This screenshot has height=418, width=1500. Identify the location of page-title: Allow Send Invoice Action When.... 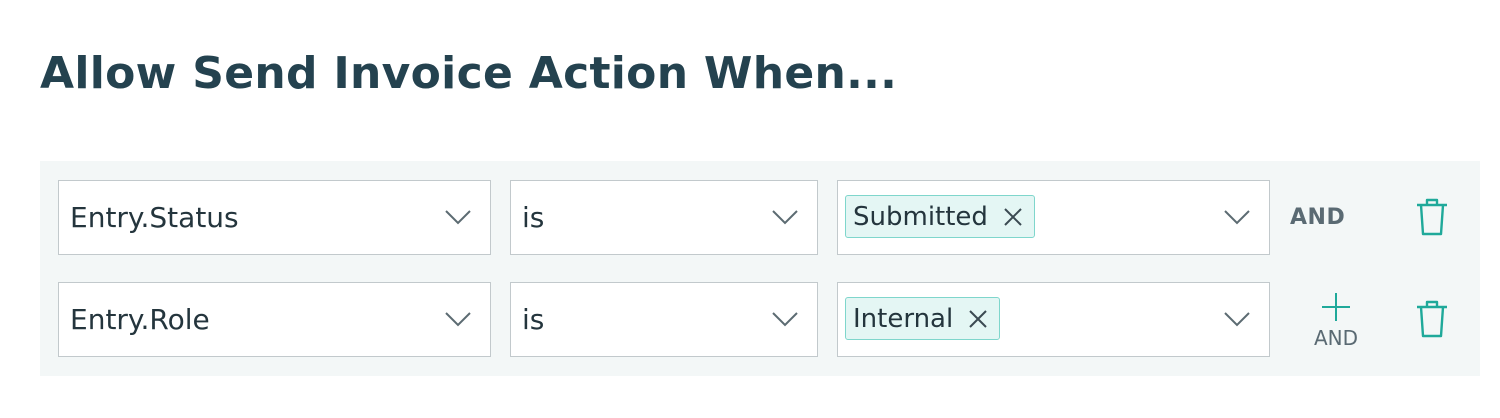
(469, 73).